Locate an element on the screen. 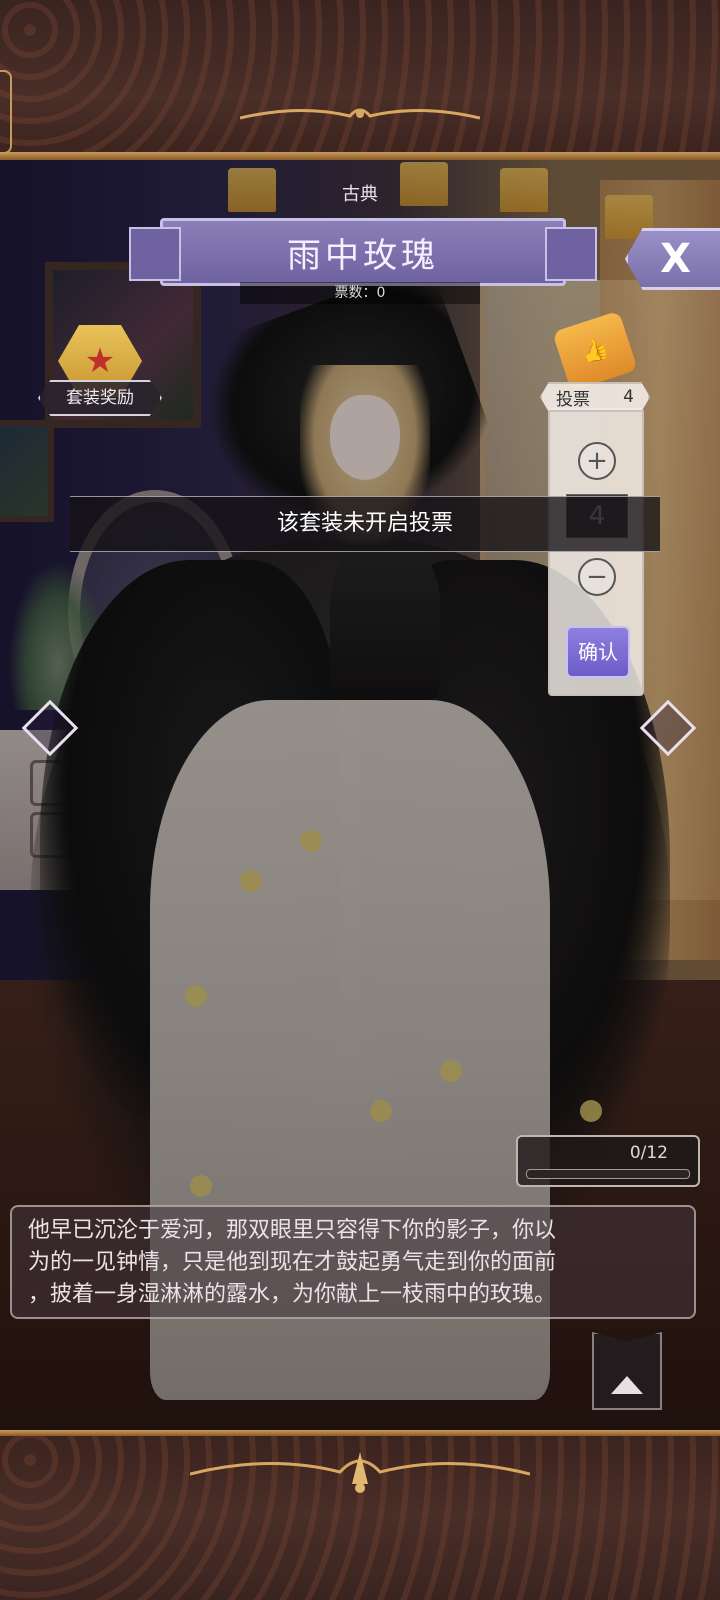 Image resolution: width=720 pixels, height=1600 pixels. increase-vote-button: + is located at coordinates (597, 461).